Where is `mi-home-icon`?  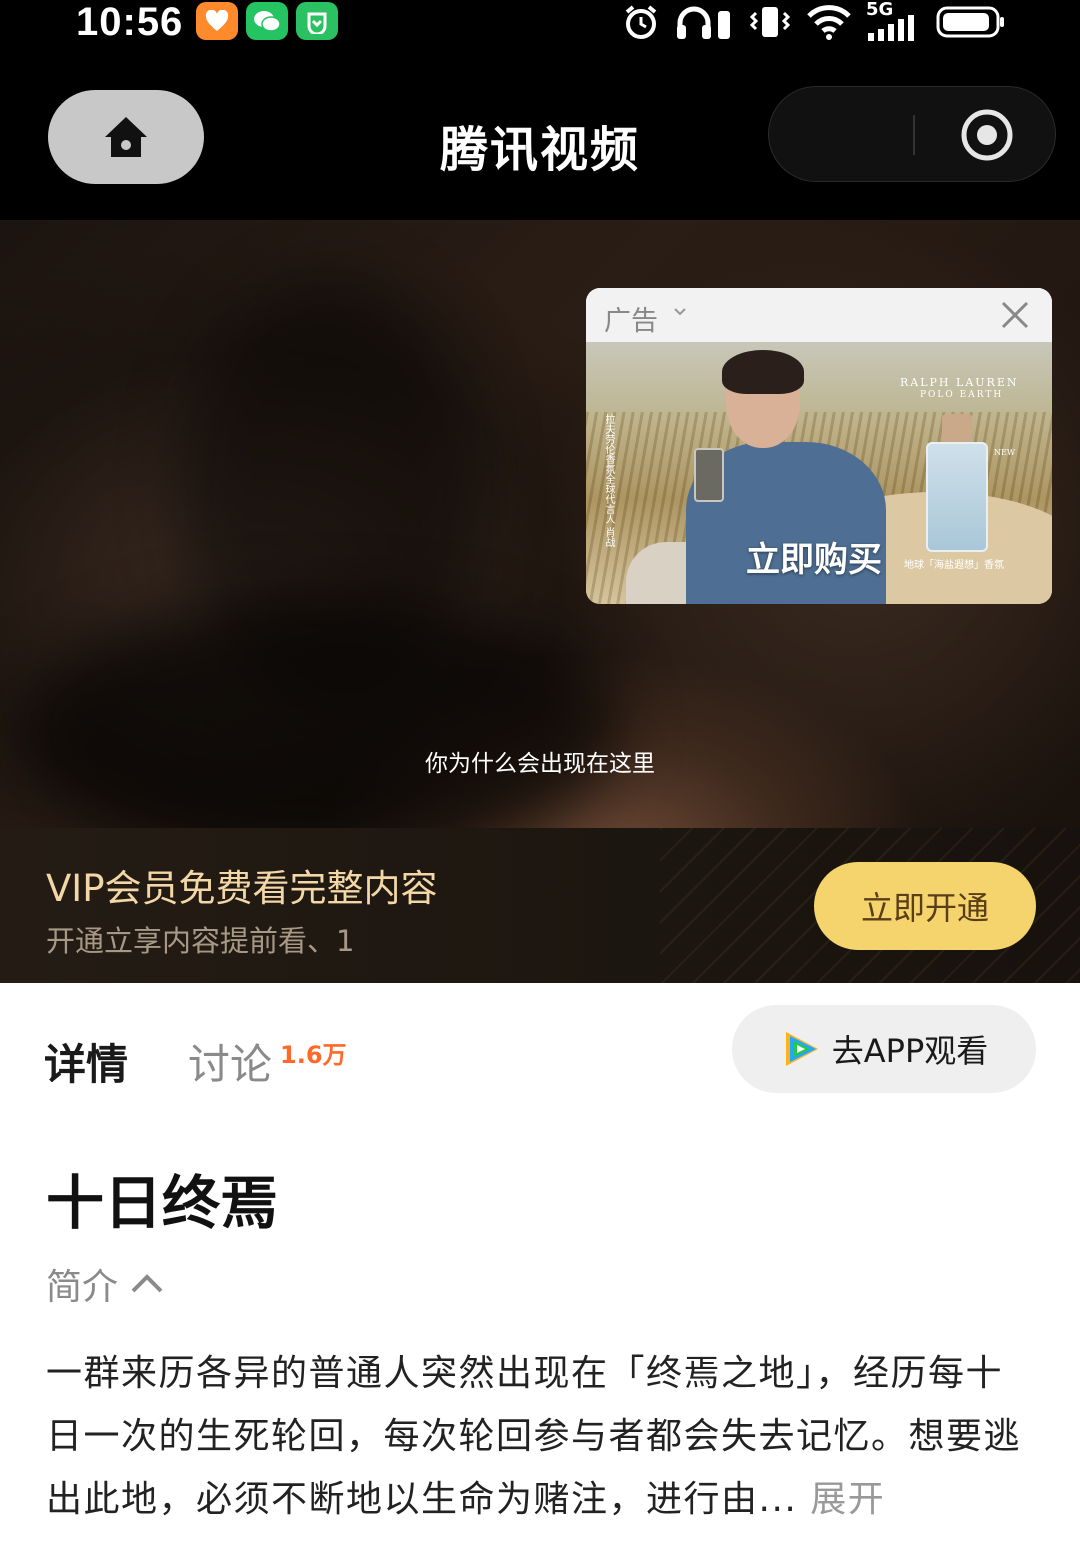 mi-home-icon is located at coordinates (317, 21).